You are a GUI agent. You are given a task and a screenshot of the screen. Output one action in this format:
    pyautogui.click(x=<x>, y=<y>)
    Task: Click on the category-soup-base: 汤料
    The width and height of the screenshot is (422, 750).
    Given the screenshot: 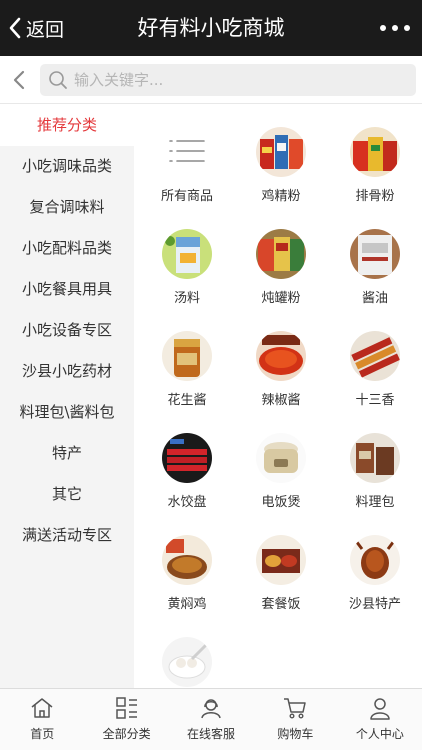 What is the action you would take?
    pyautogui.click(x=187, y=267)
    